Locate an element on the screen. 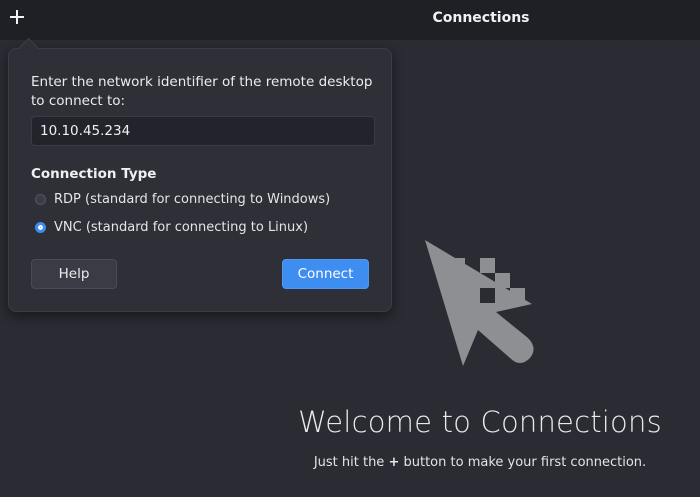 The image size is (700, 497). help-button: Help is located at coordinates (74, 274).